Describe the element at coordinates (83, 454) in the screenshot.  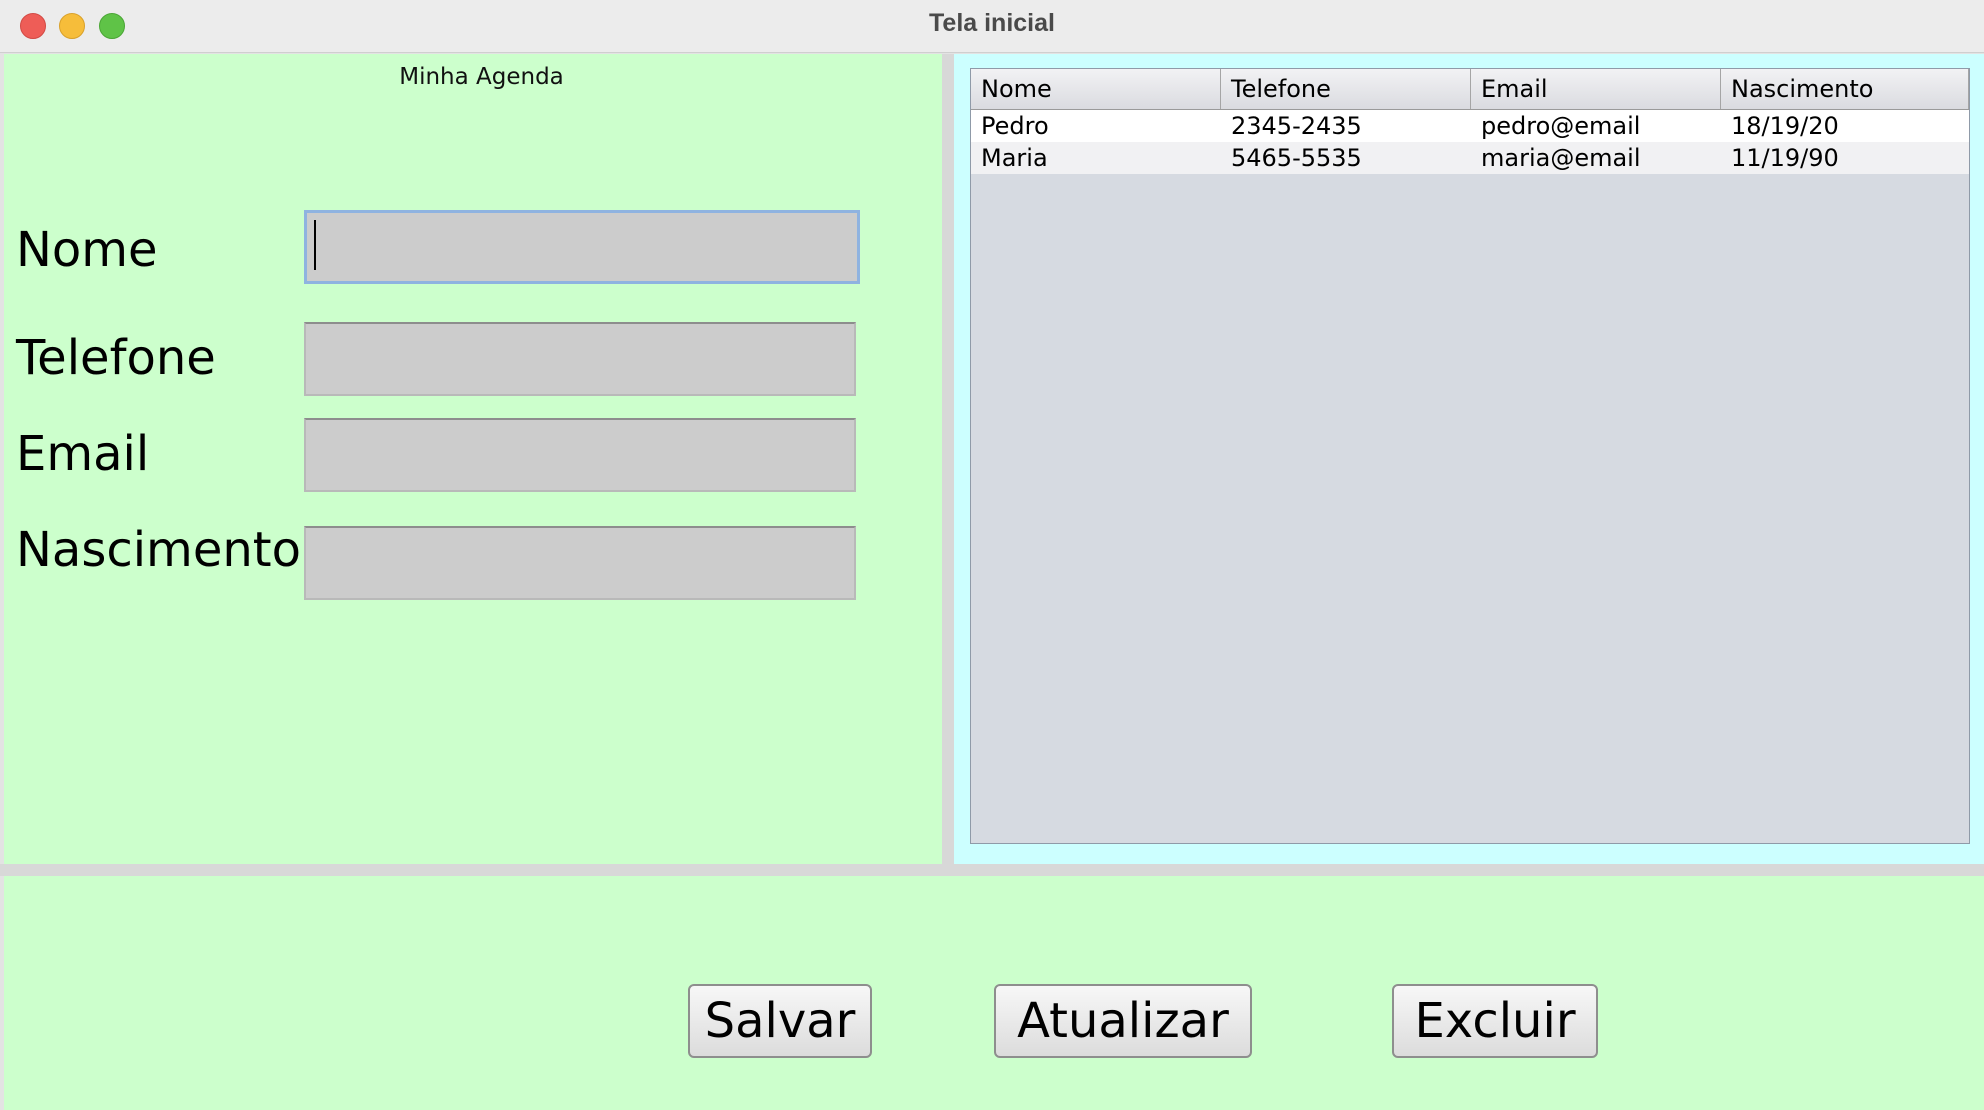
I see `email-label: Email` at that location.